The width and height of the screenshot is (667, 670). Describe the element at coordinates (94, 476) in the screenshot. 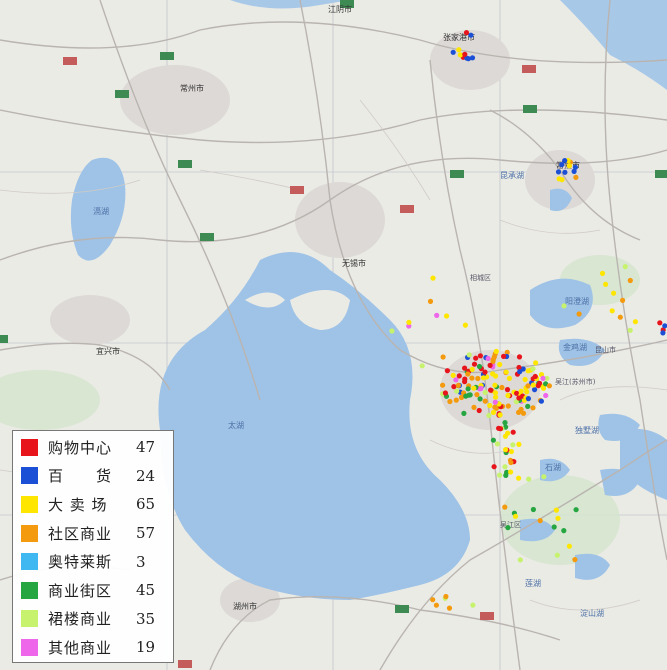

I see `legend-item-department-store: 百 货 24` at that location.